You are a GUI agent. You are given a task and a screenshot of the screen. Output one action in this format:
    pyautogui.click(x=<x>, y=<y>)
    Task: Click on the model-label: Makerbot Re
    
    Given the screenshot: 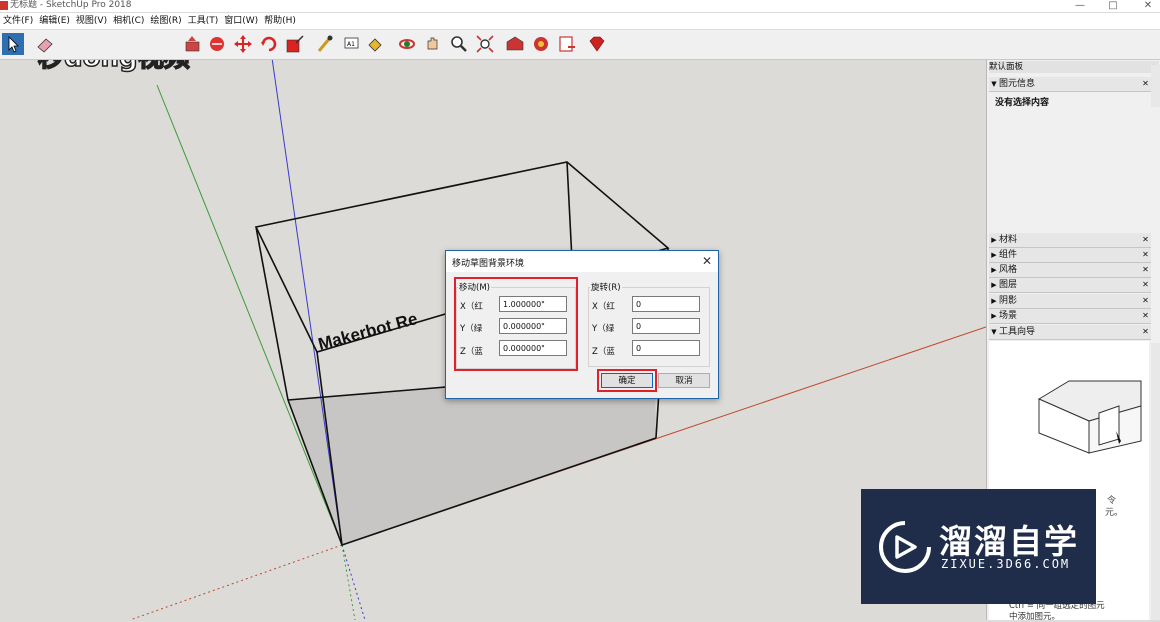 What is the action you would take?
    pyautogui.click(x=367, y=331)
    